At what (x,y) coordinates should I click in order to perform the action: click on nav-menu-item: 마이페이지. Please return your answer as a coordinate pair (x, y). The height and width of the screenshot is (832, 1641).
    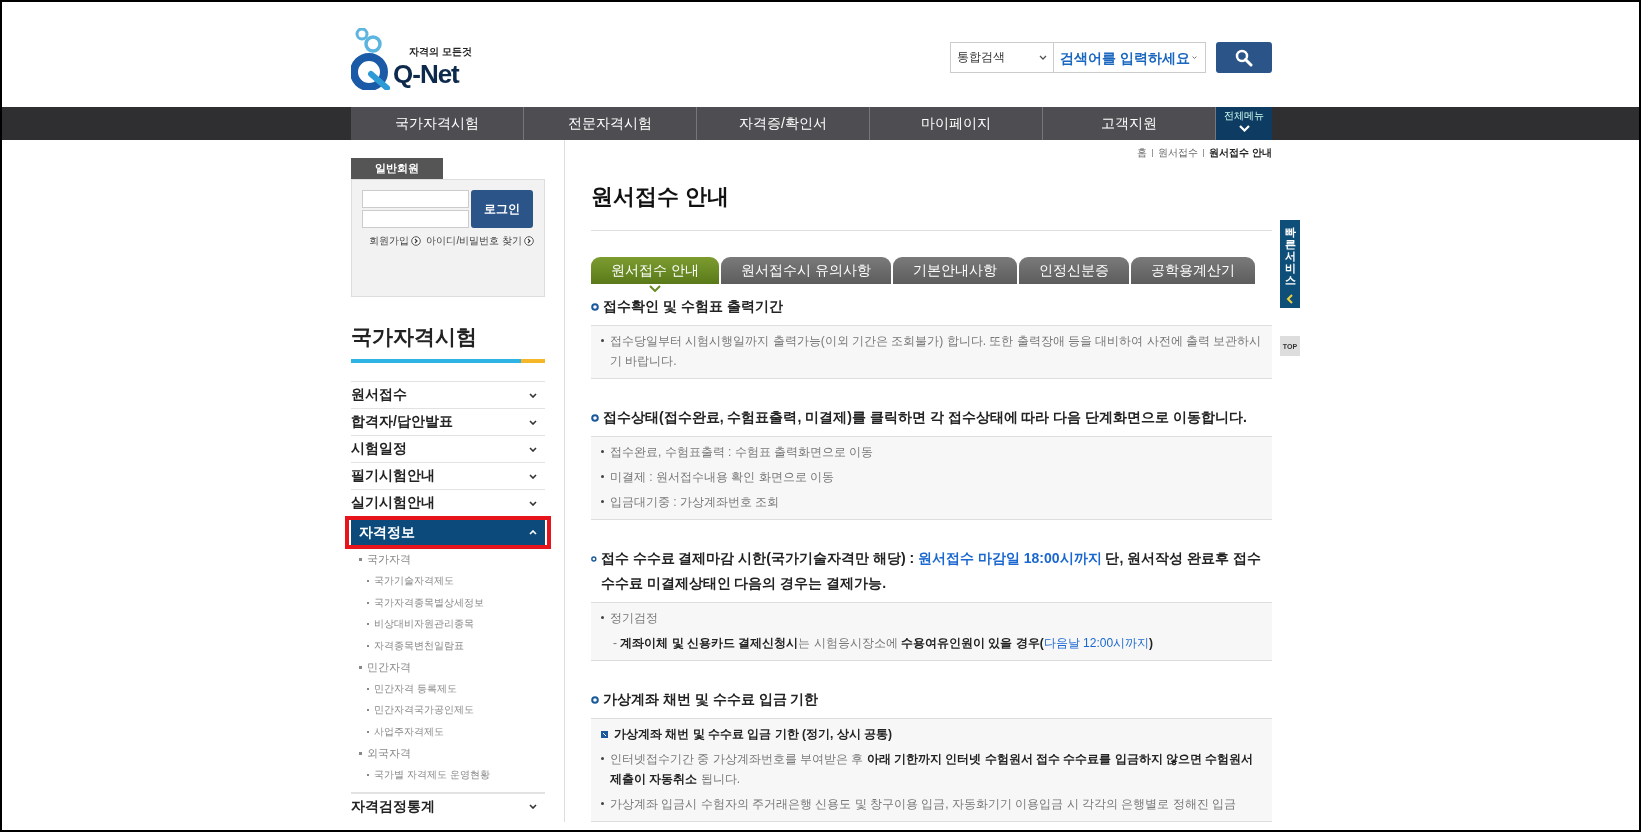
    Looking at the image, I should click on (956, 123).